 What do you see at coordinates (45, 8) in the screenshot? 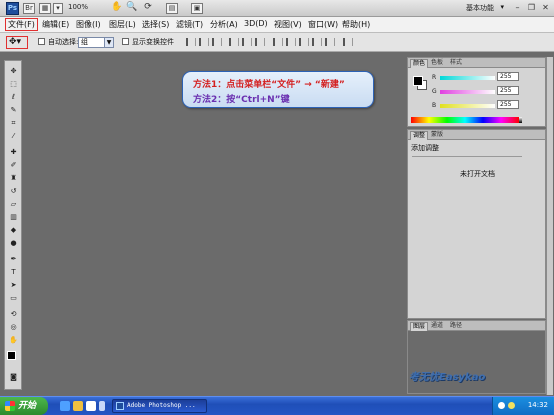
I see `view-extras-icon: ▦` at bounding box center [45, 8].